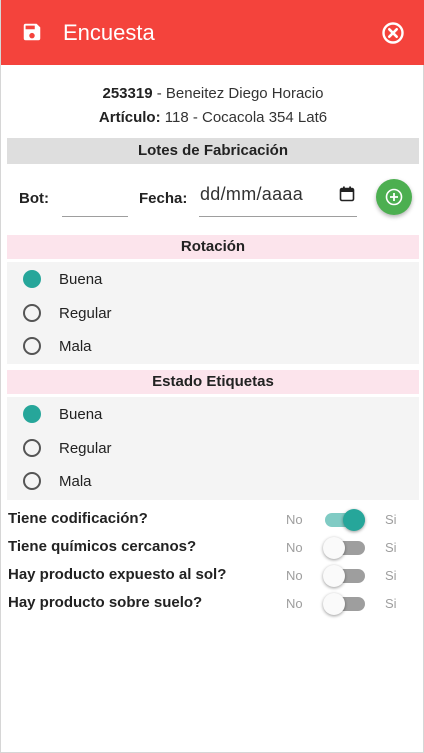 The width and height of the screenshot is (424, 753). I want to click on fecha-label: Fecha:, so click(163, 198).